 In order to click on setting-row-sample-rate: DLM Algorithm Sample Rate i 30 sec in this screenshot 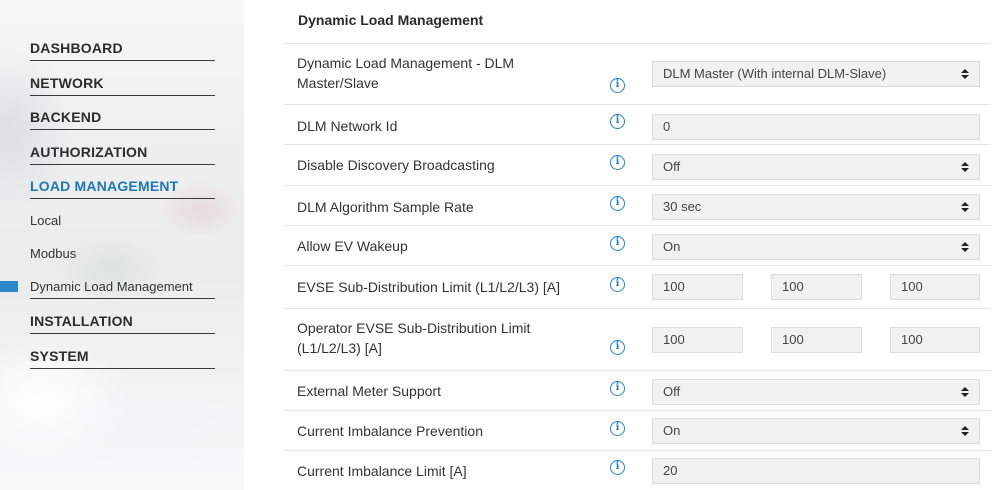, I will do `click(637, 205)`.